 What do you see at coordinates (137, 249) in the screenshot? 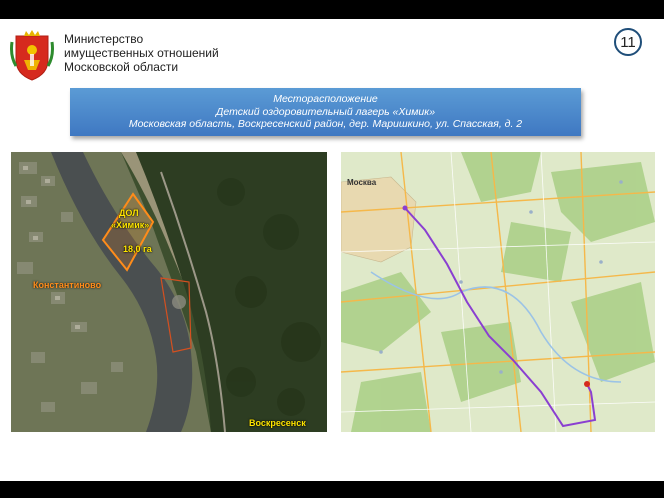
I see `area-label: 18,0 га` at bounding box center [137, 249].